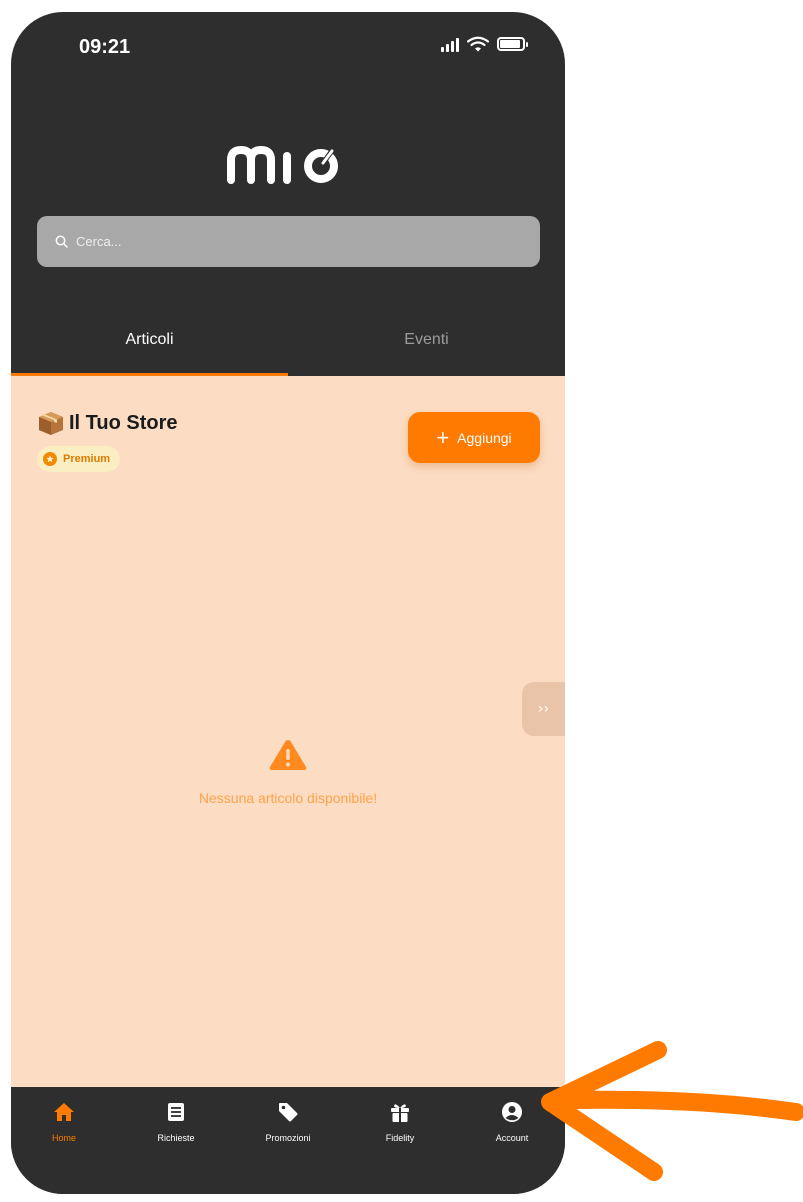 This screenshot has width=803, height=1202. Describe the element at coordinates (87, 459) in the screenshot. I see `premium-badge-label: Premium` at that location.